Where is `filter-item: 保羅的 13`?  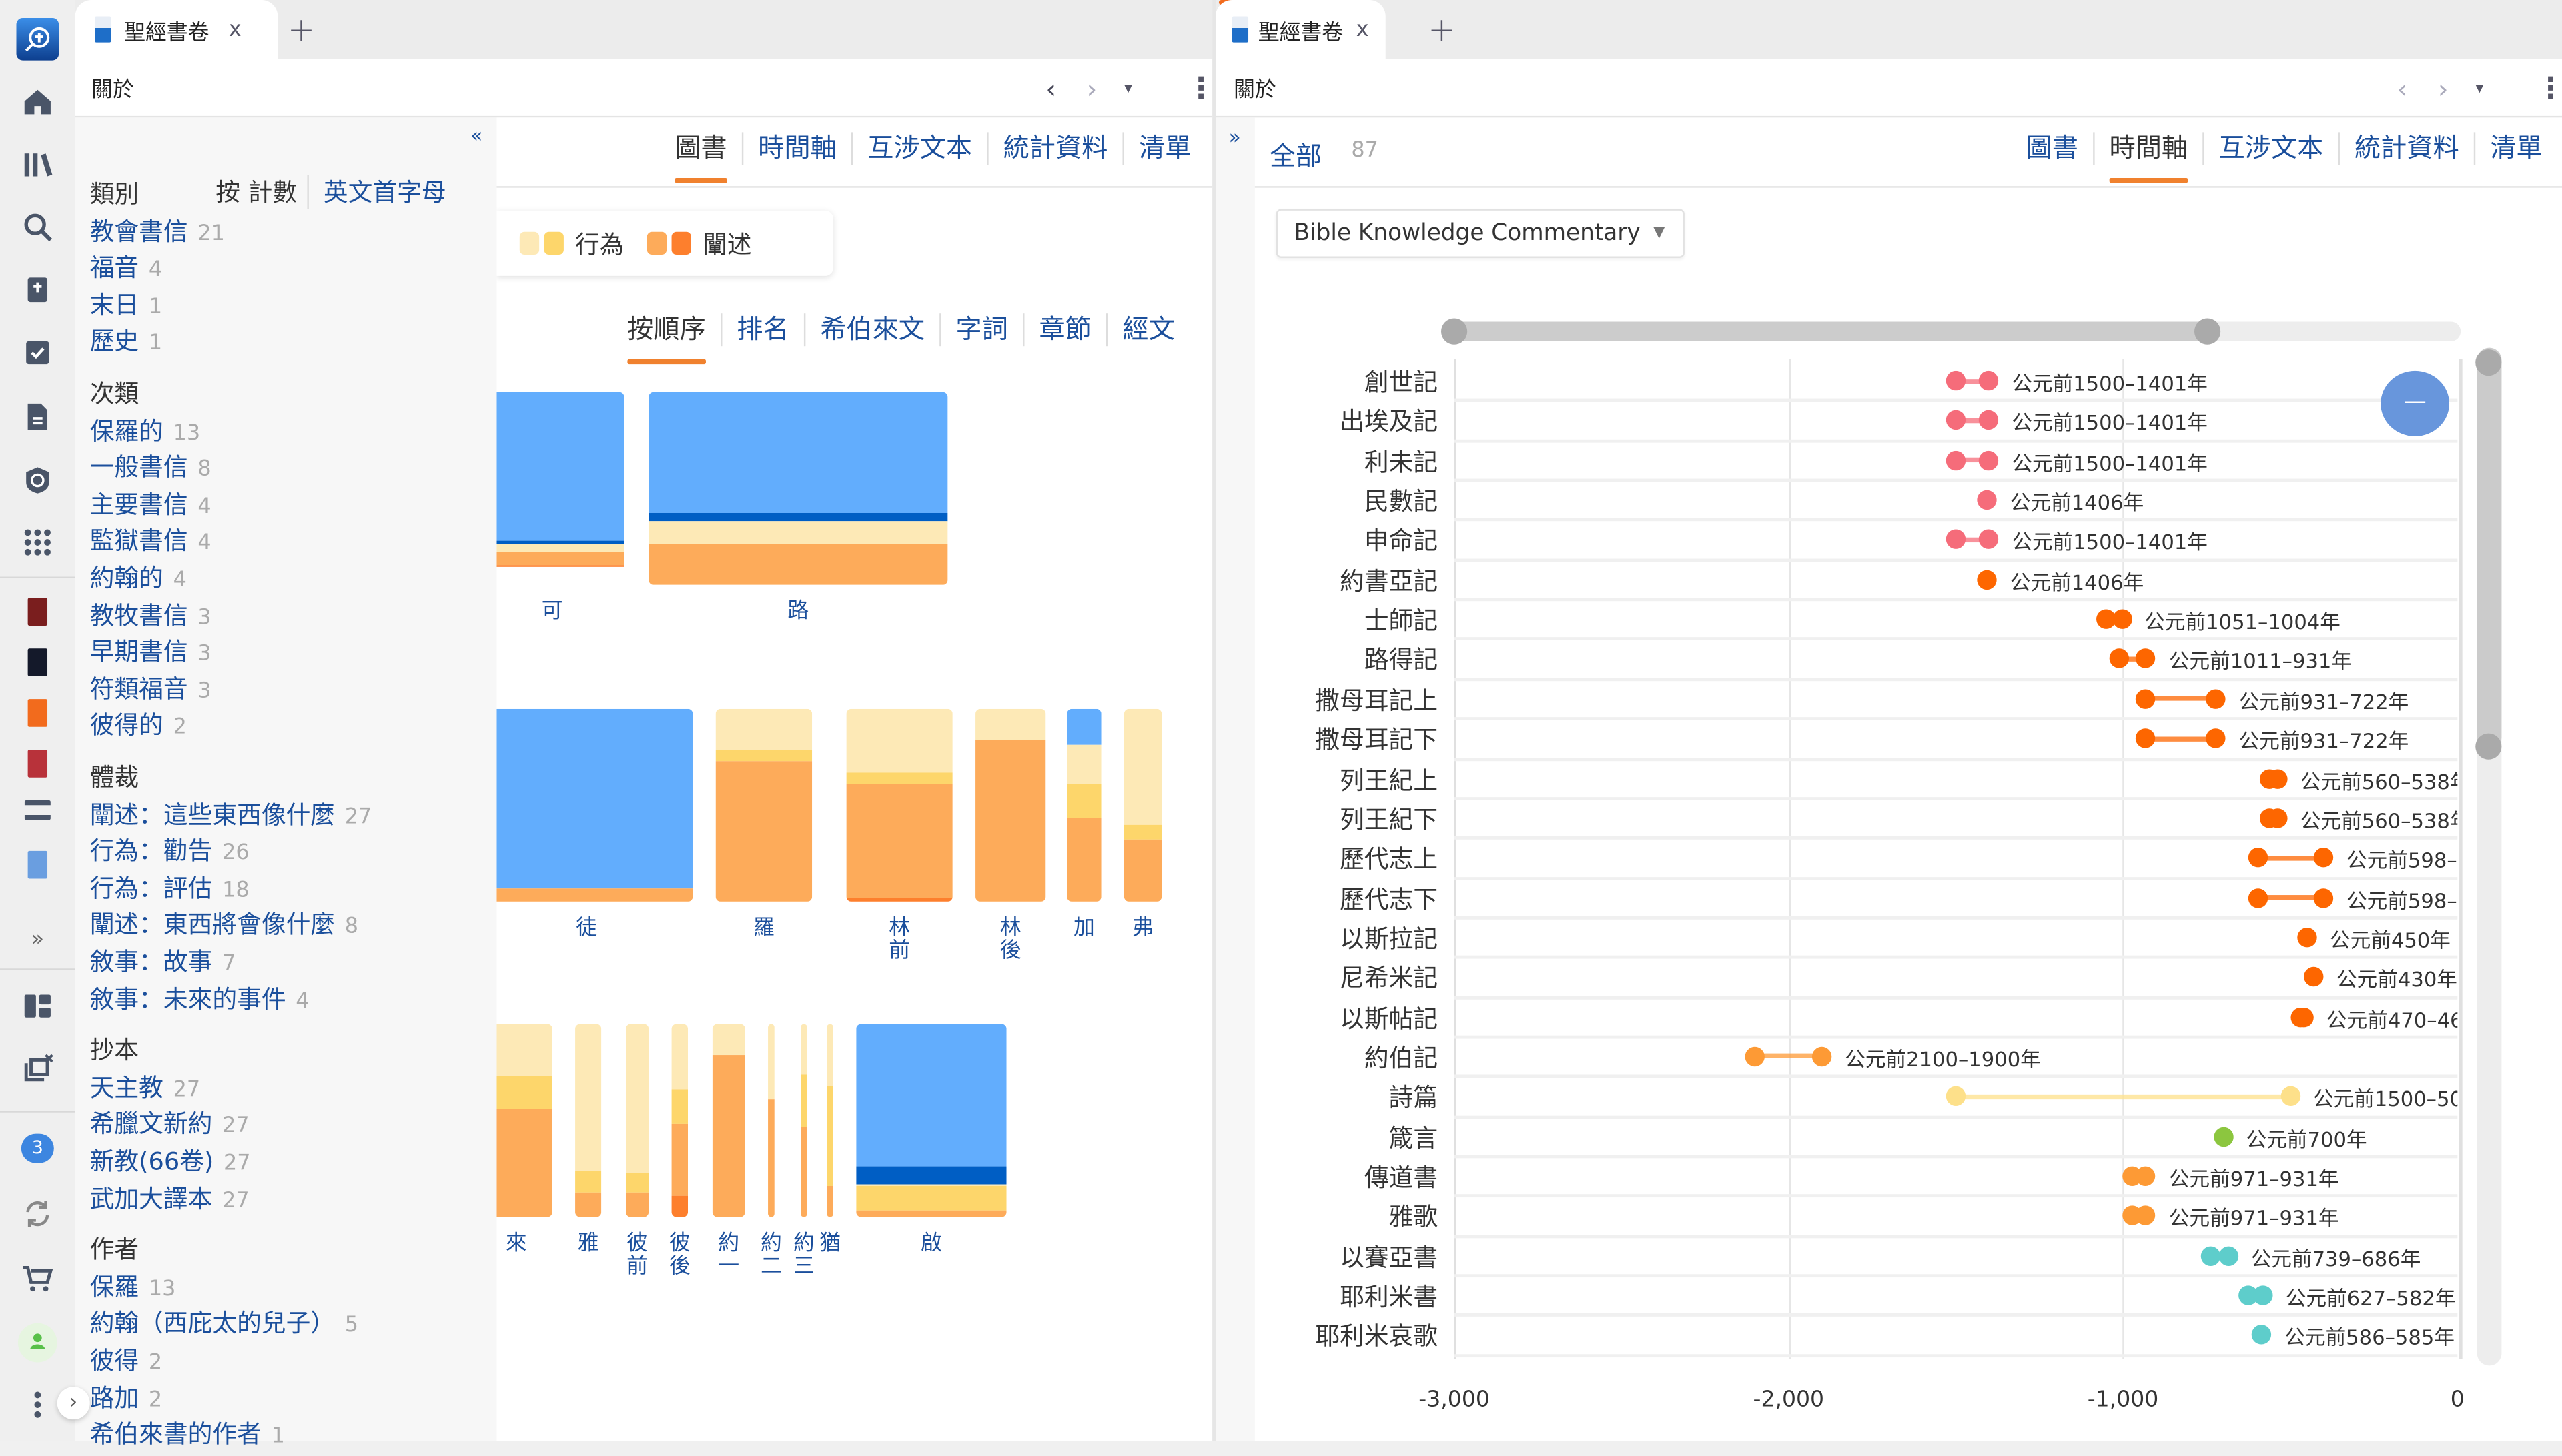 filter-item: 保羅的 13 is located at coordinates (145, 433).